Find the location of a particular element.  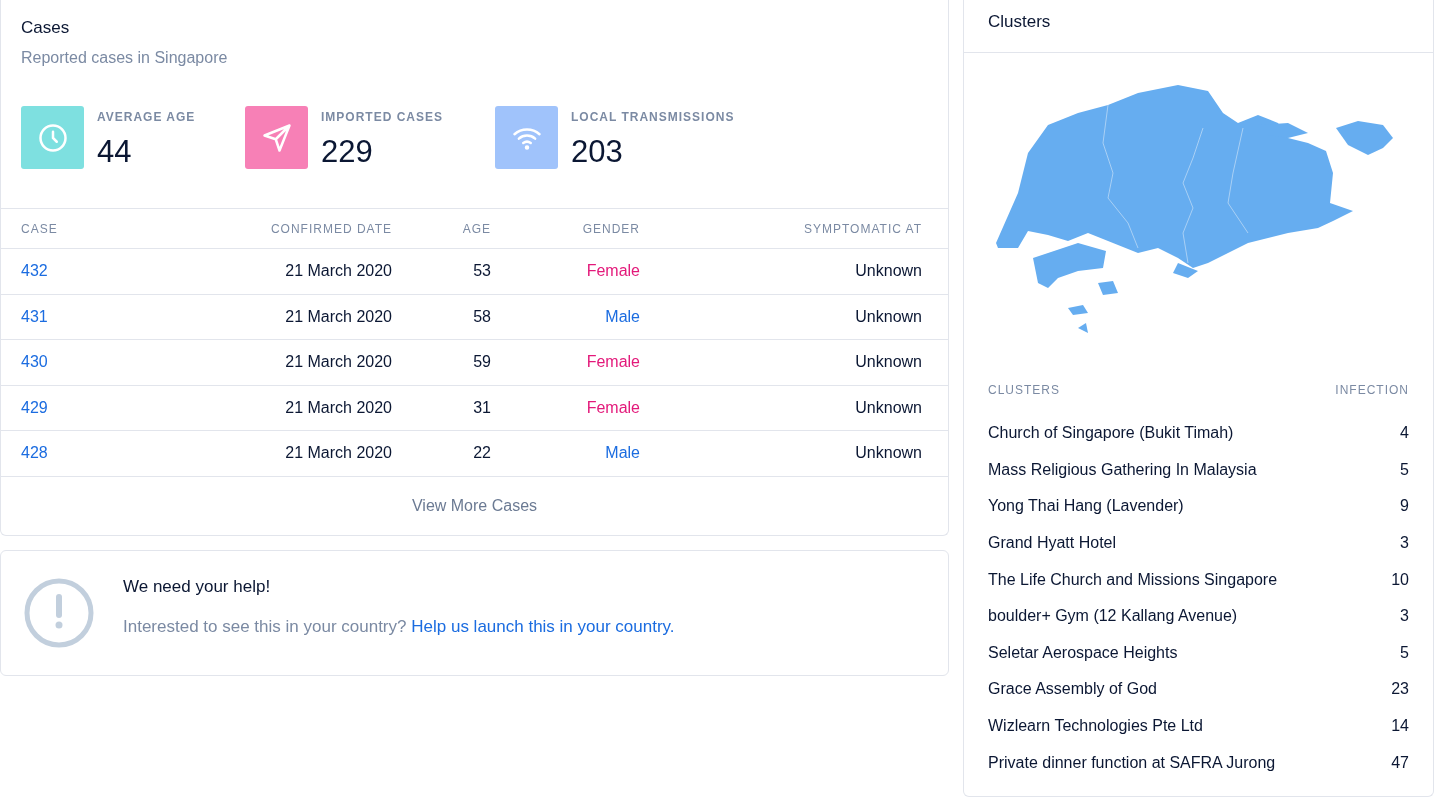

cluster-name: Private dinner function at SAFRA Jurong is located at coordinates (1132, 762).